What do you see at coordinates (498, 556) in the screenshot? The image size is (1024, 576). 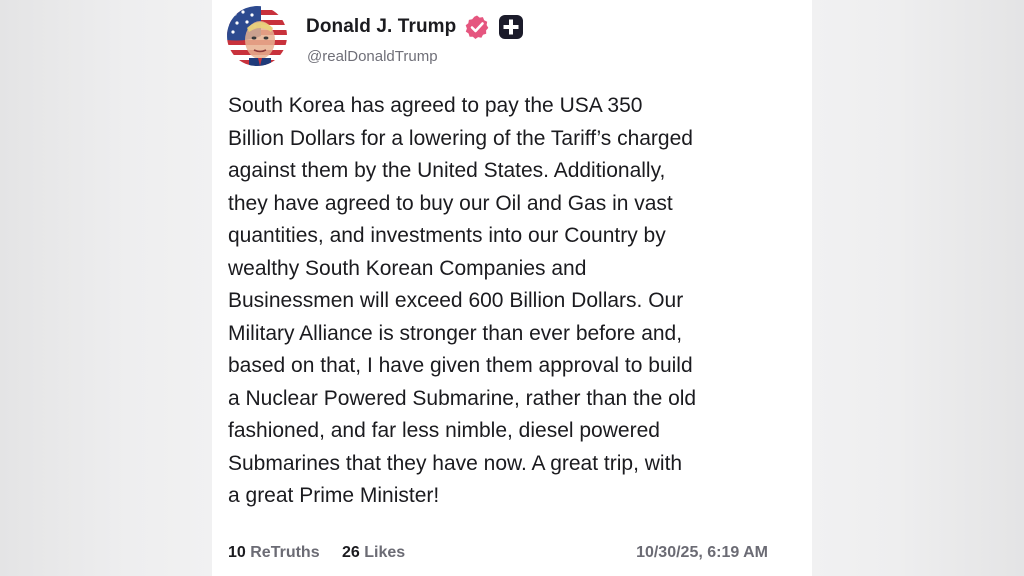 I see `post-footer: 10 ReTruths 26 Likes 10/30/25, 6:19 AM` at bounding box center [498, 556].